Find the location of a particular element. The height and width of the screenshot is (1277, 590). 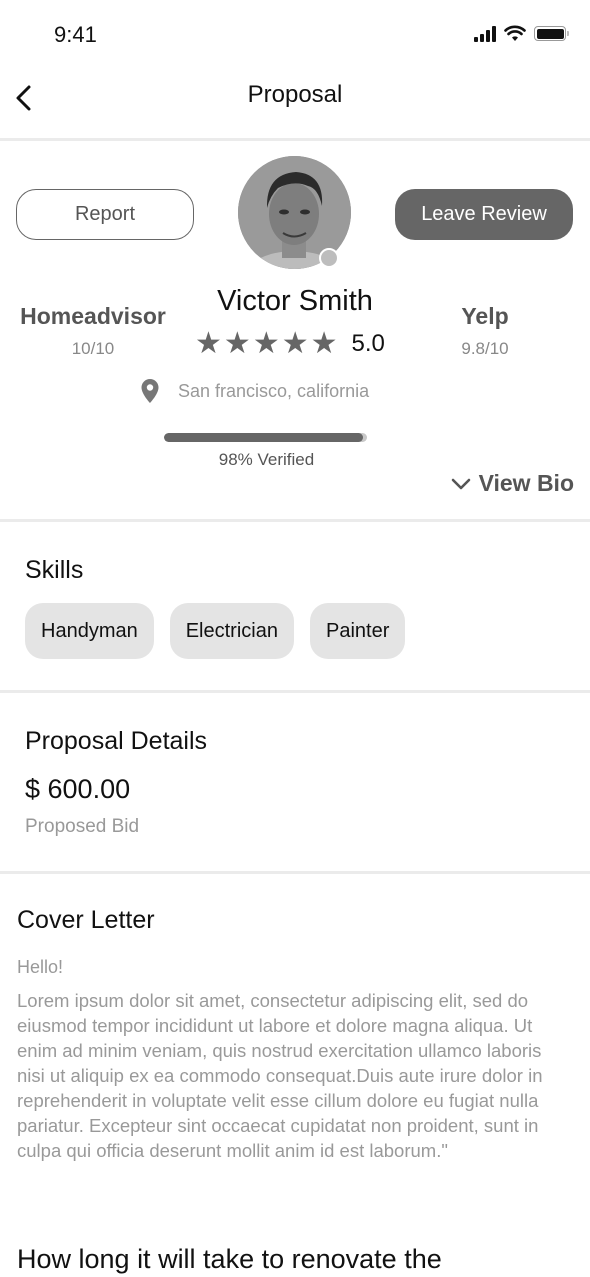

verification-progress-bar is located at coordinates (265, 437).